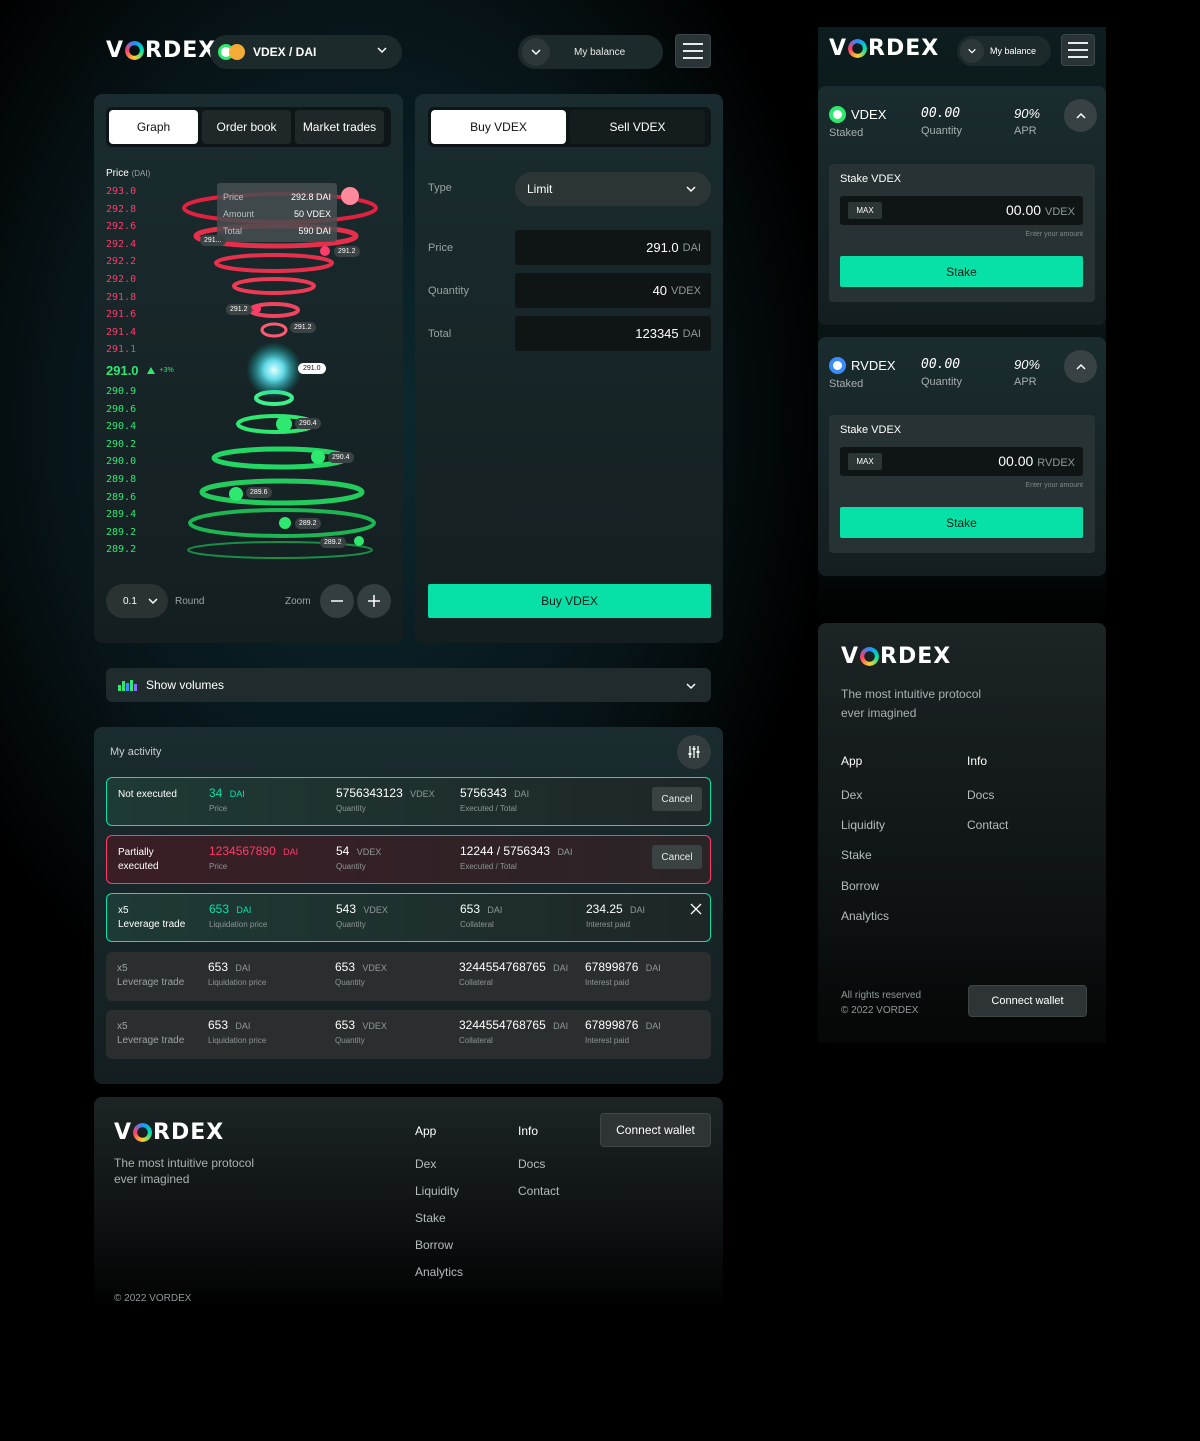 The width and height of the screenshot is (1200, 1441). I want to click on ask-price: 291.8, so click(121, 297).